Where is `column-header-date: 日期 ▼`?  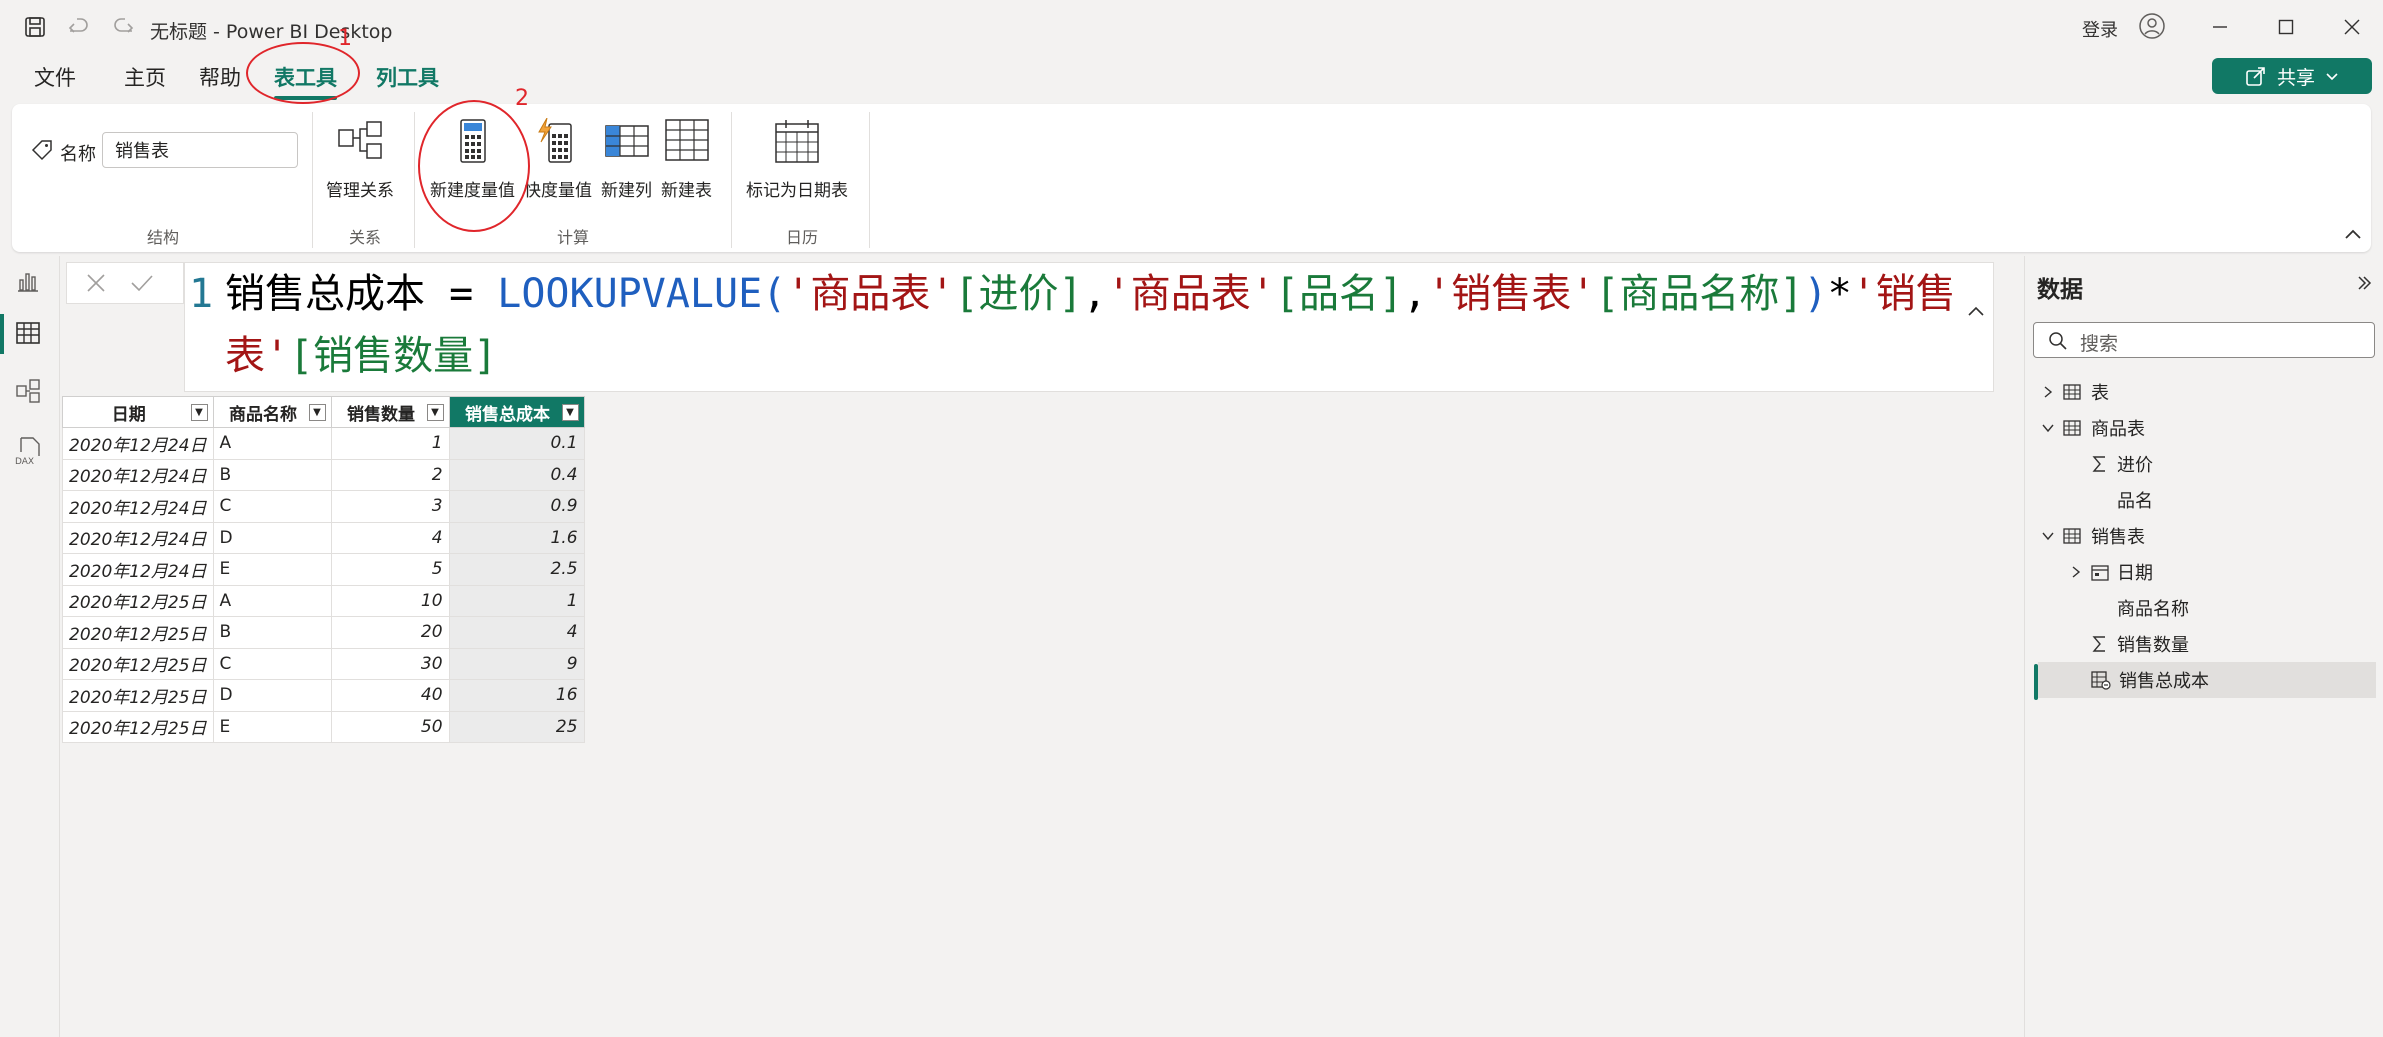 column-header-date: 日期 ▼ is located at coordinates (138, 412).